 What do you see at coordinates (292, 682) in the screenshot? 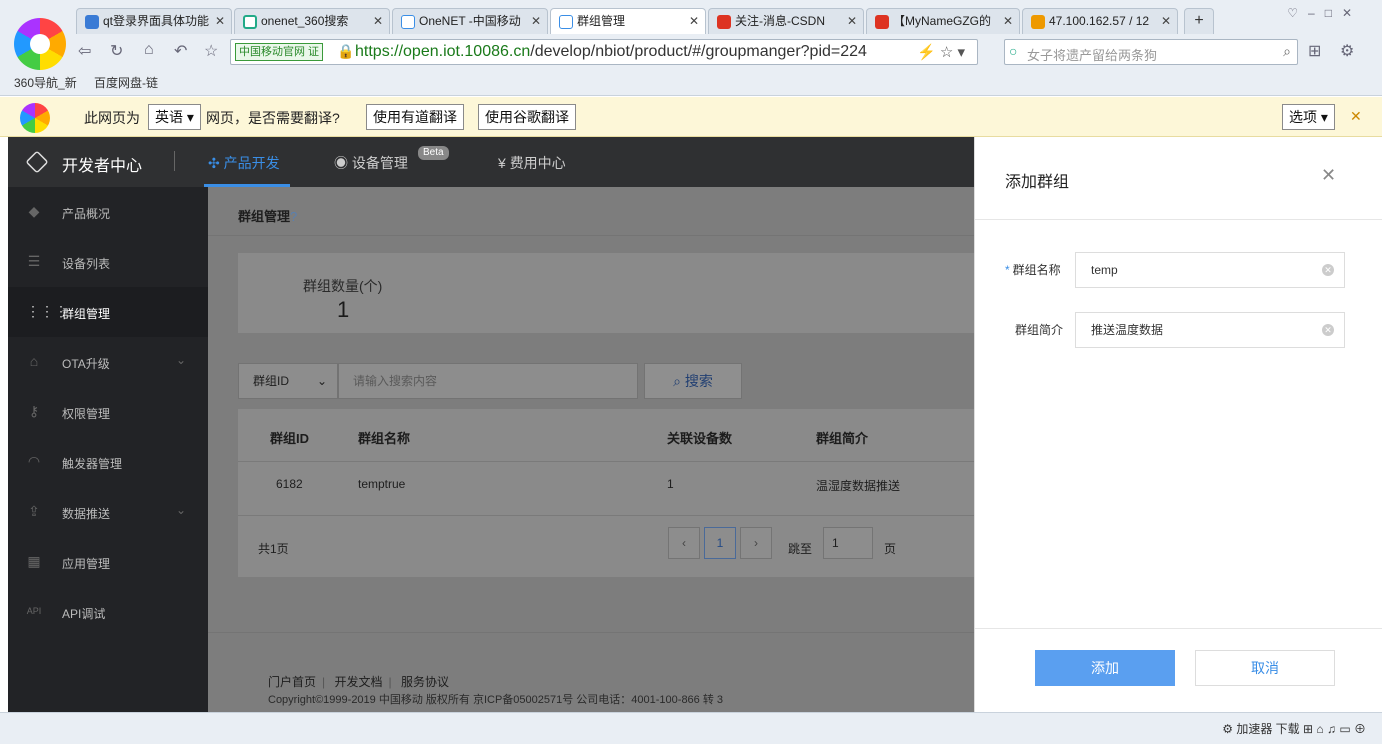
I see `footer-link-home: 门户首页` at bounding box center [292, 682].